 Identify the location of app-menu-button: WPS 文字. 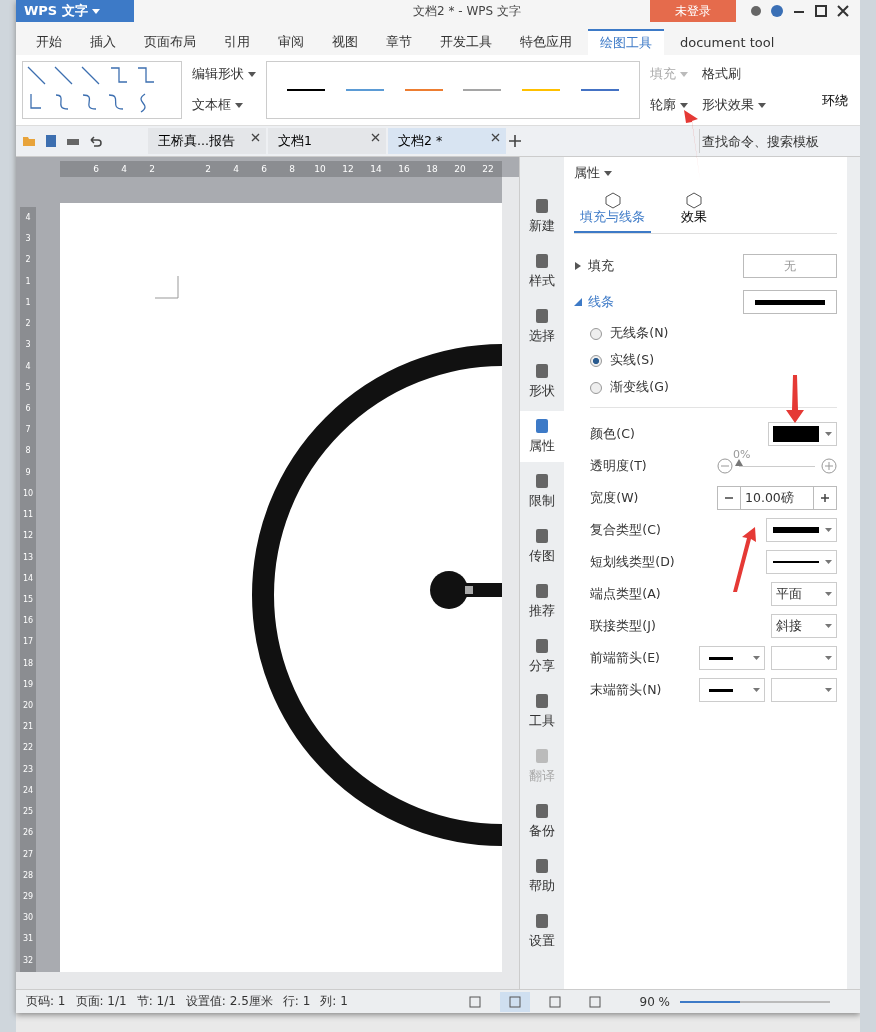
(75, 11).